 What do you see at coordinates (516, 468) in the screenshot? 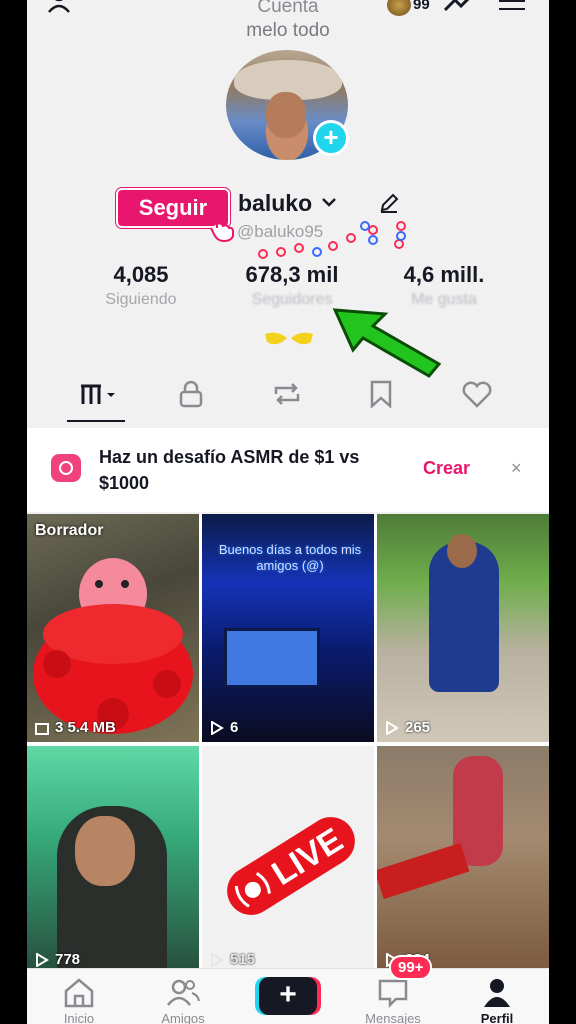
I see `close-icon: ×` at bounding box center [516, 468].